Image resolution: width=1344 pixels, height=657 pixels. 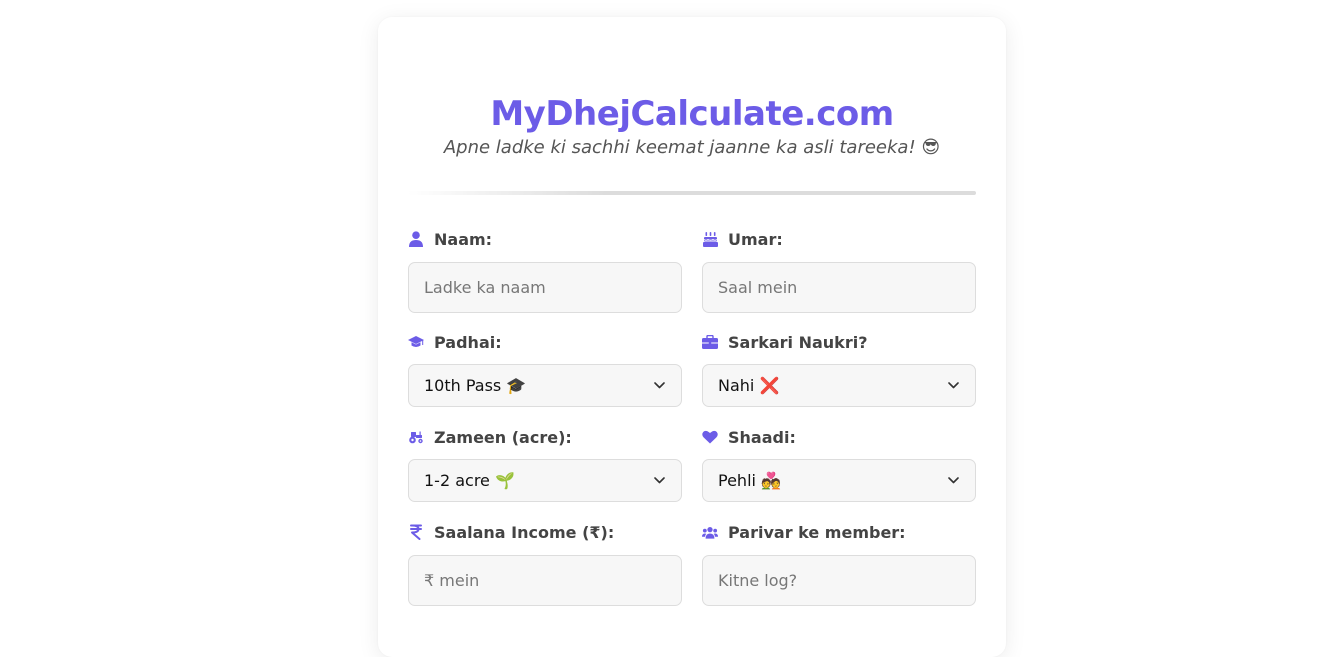 What do you see at coordinates (710, 532) in the screenshot?
I see `users-icon` at bounding box center [710, 532].